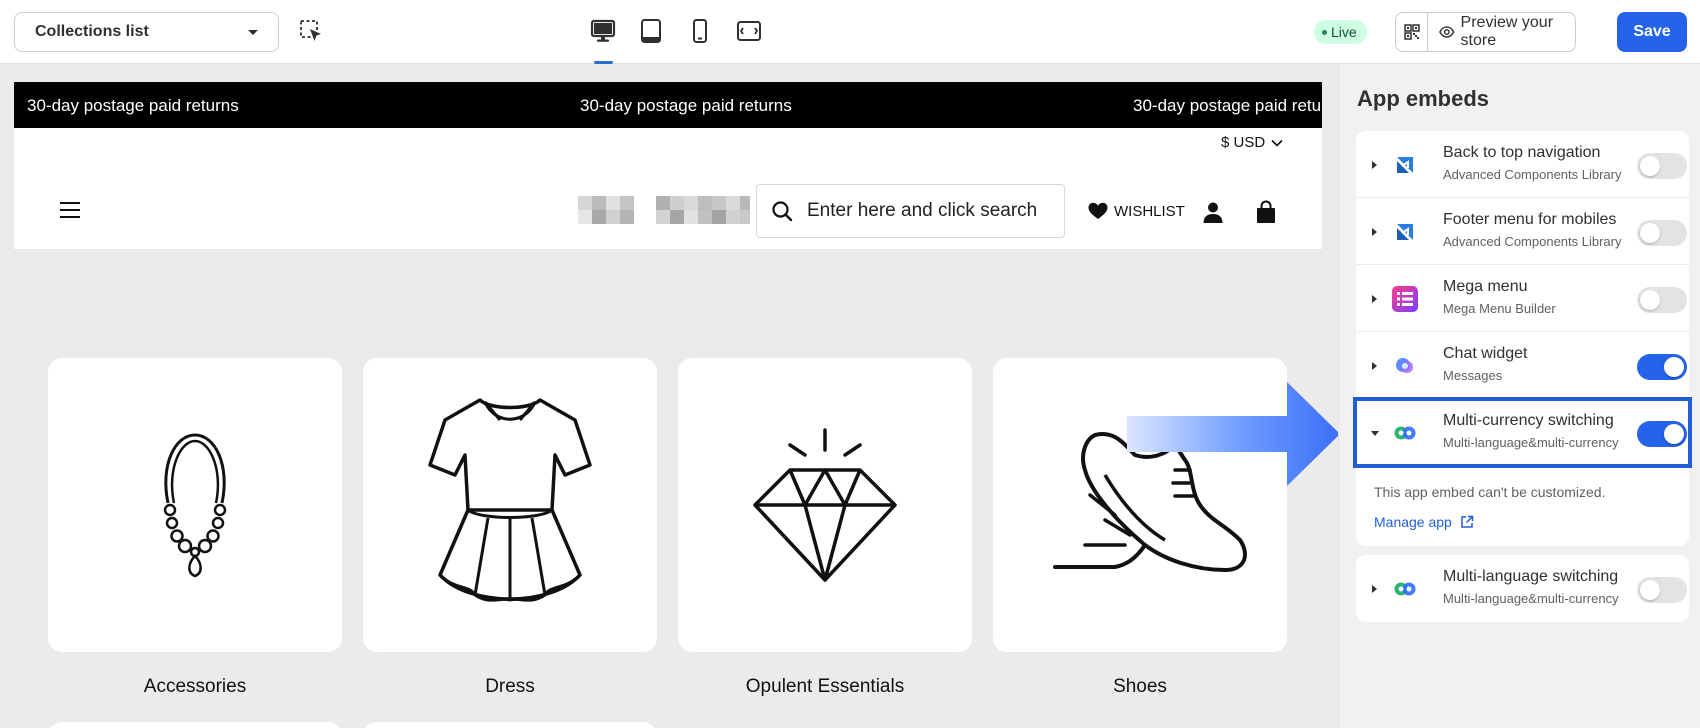 This screenshot has height=728, width=1700. What do you see at coordinates (782, 211) in the screenshot?
I see `search-icon` at bounding box center [782, 211].